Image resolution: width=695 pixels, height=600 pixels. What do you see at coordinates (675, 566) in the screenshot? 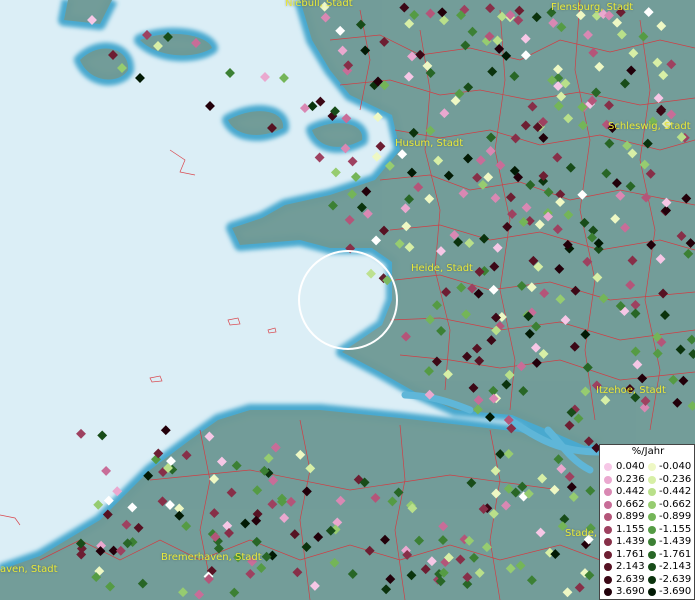
I see `legend-value-negative: -2.143` at bounding box center [675, 566].